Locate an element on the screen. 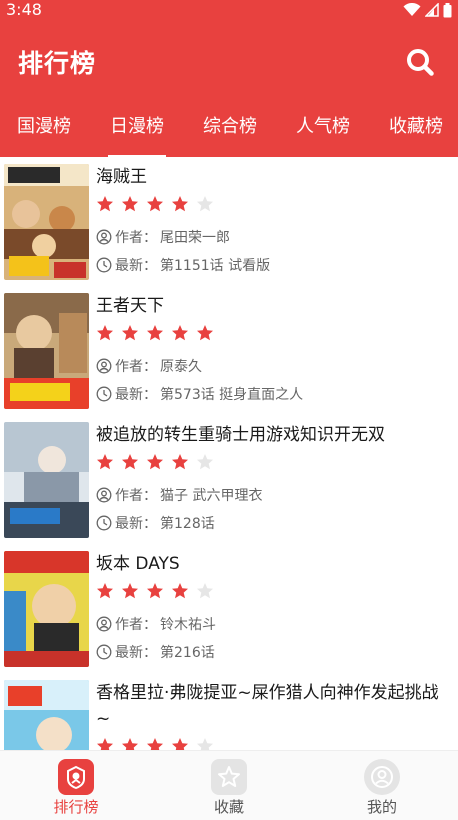  category-tabs: 国漫榜 日漫榜 综合榜 人气榜 收藏榜 is located at coordinates (229, 130).